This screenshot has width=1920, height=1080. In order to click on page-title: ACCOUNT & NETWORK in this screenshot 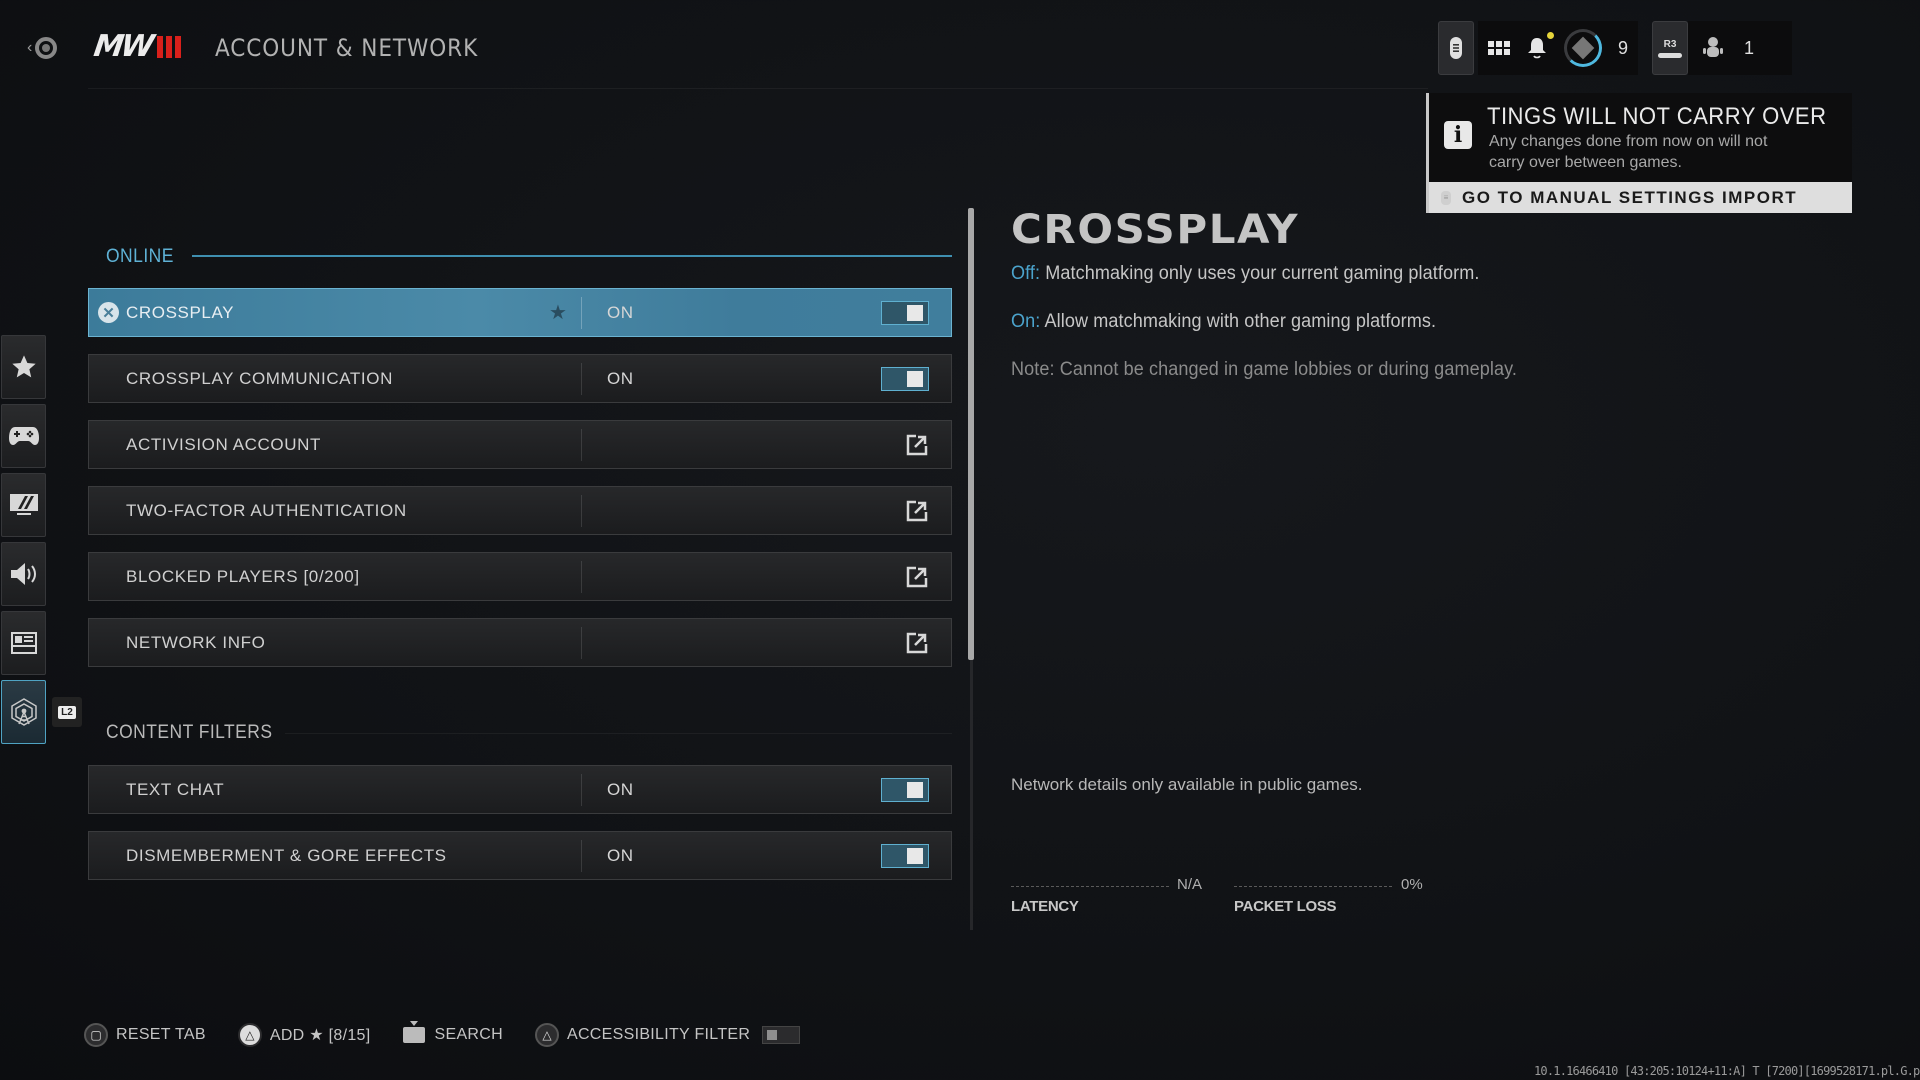, I will do `click(347, 48)`.